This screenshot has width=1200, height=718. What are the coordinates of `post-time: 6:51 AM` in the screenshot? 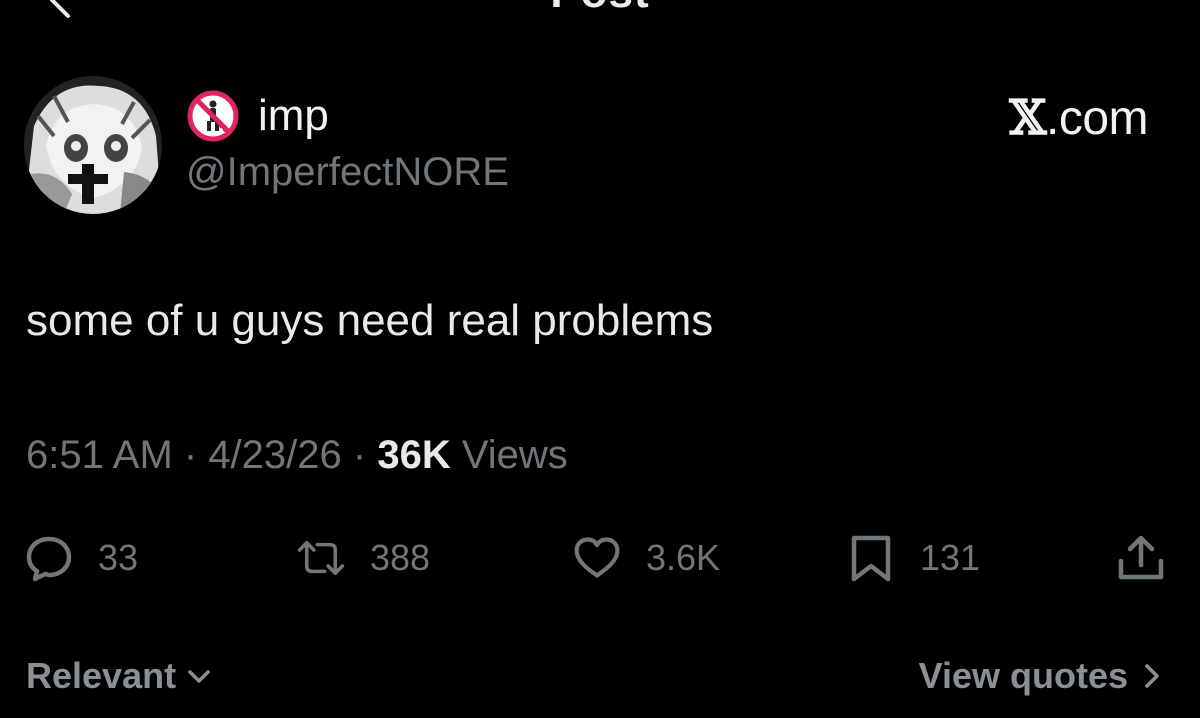 It's located at (99, 455).